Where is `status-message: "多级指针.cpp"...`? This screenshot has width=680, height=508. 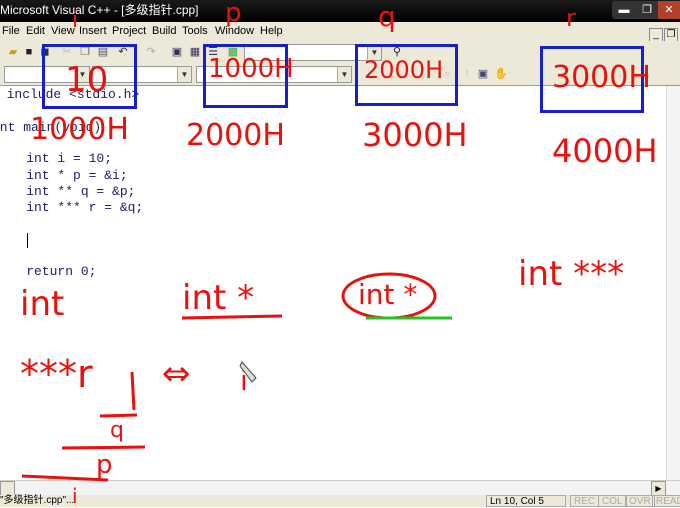
status-message: "多级指针.cpp"... is located at coordinates (37, 500).